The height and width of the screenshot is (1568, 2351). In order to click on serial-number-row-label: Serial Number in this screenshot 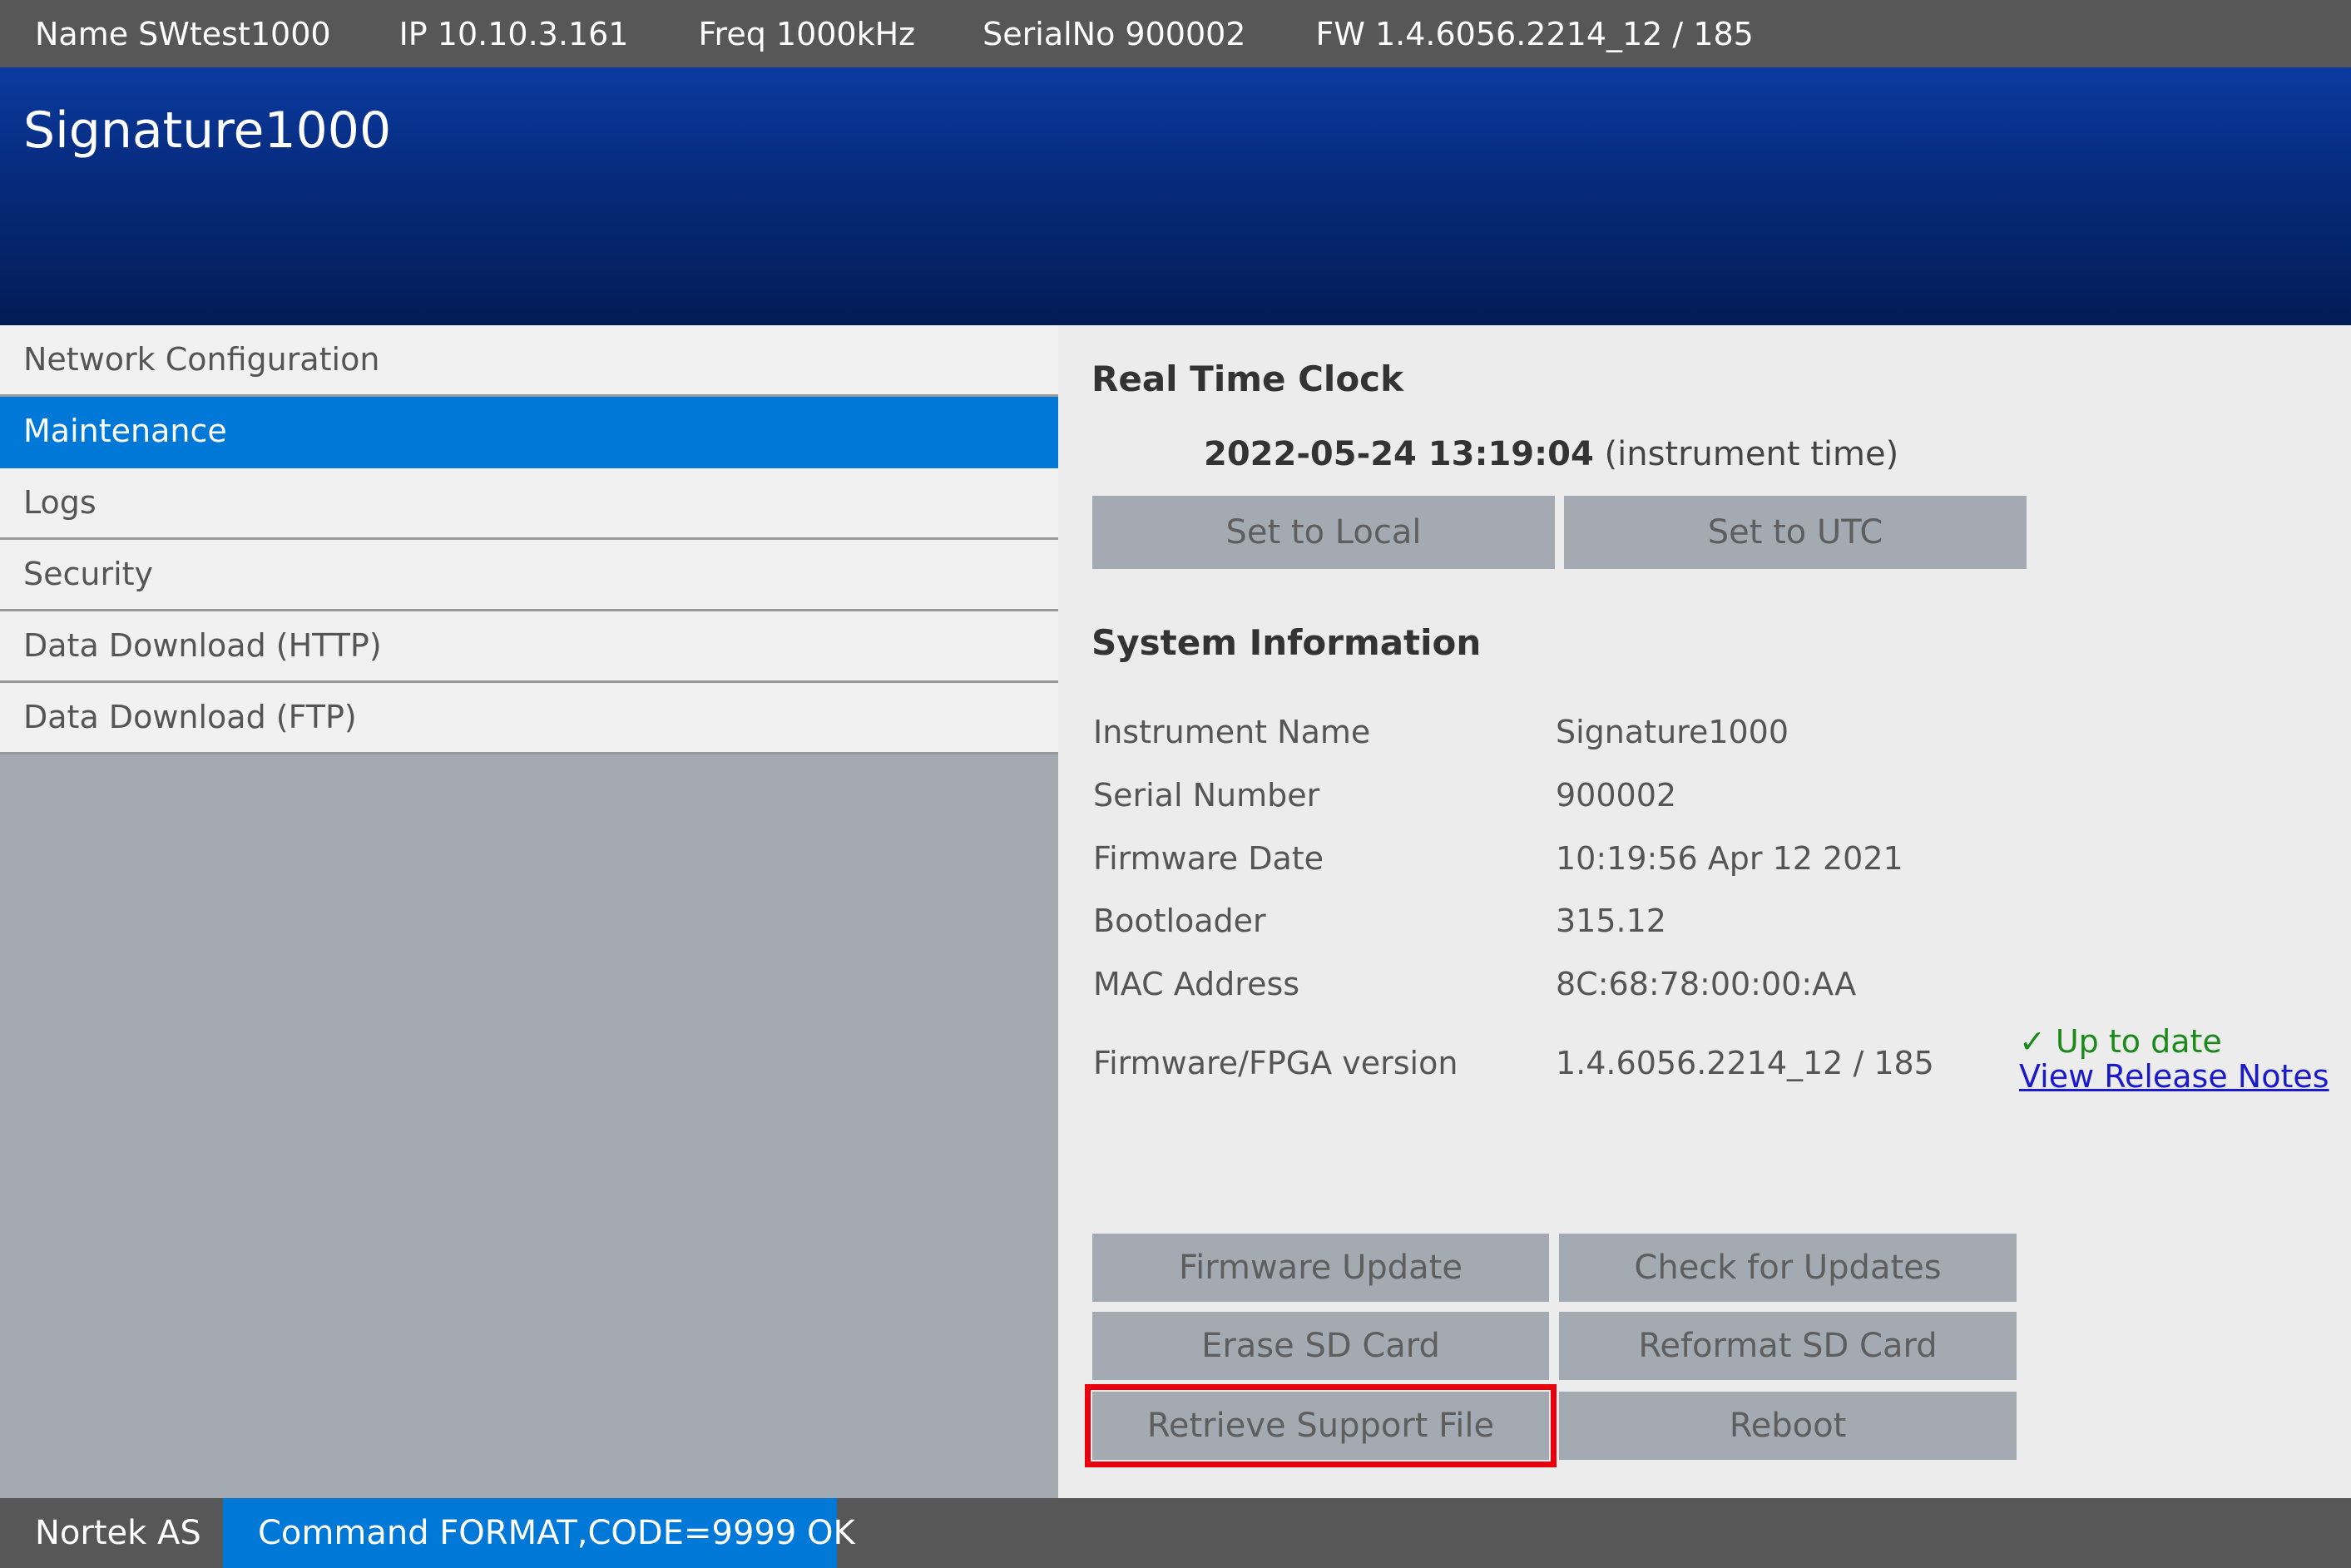, I will do `click(1206, 795)`.